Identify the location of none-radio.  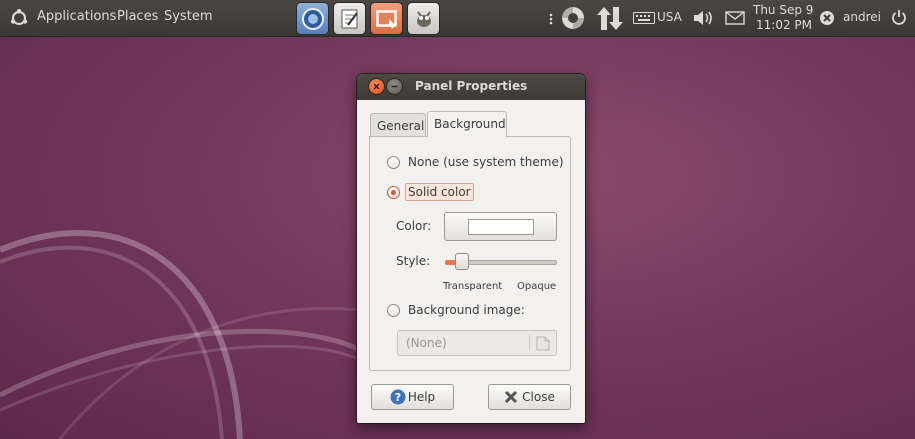
(393, 162).